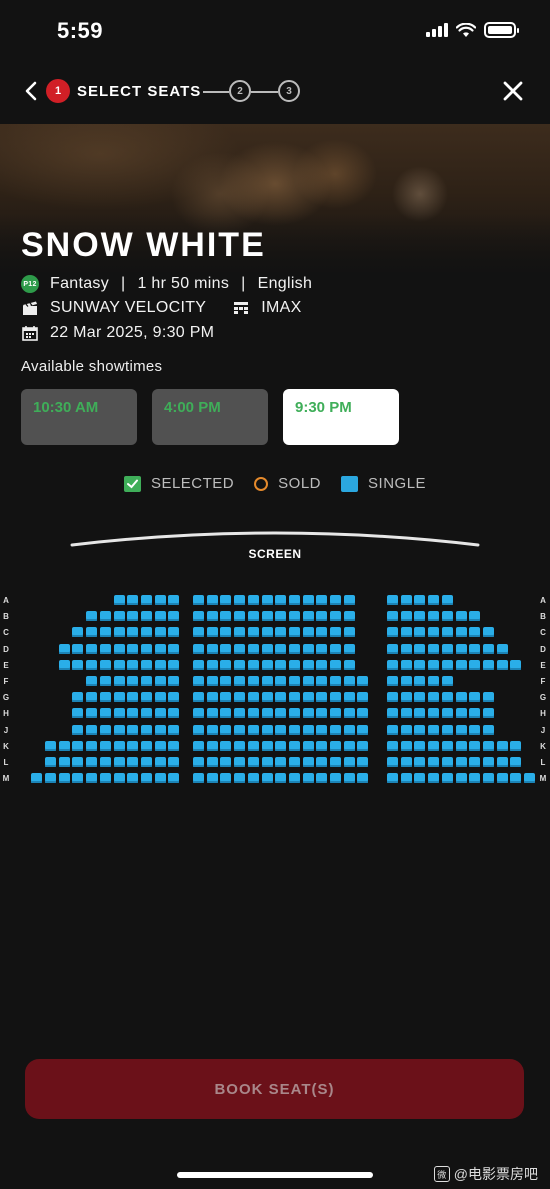  I want to click on showtime-option: 10:30 AM, so click(79, 417).